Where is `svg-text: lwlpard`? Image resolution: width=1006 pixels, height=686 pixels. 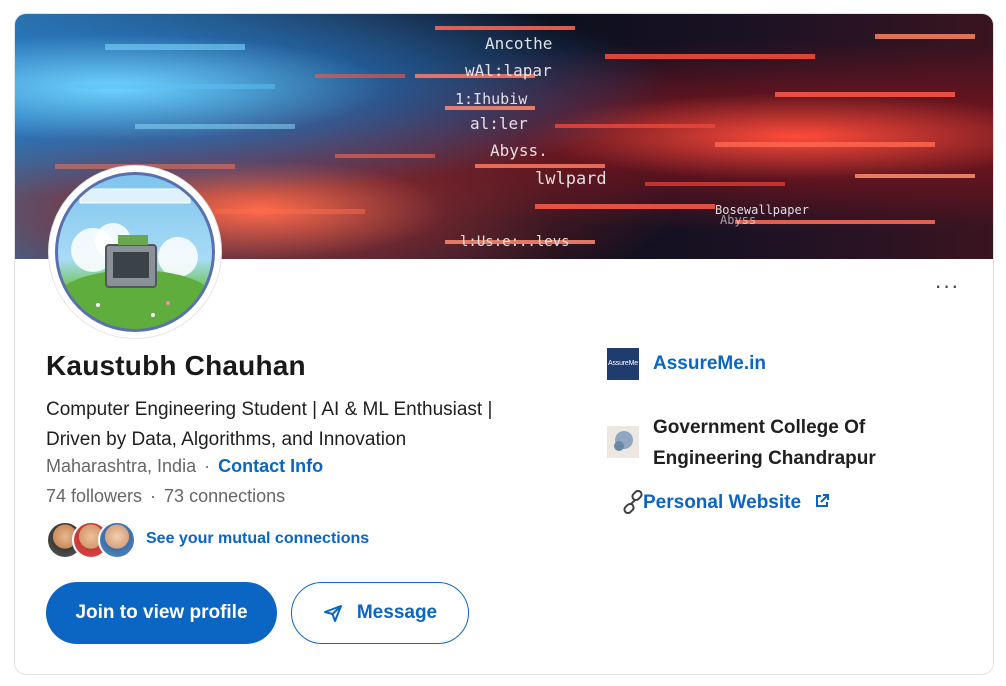
svg-text: lwlpard is located at coordinates (571, 179).